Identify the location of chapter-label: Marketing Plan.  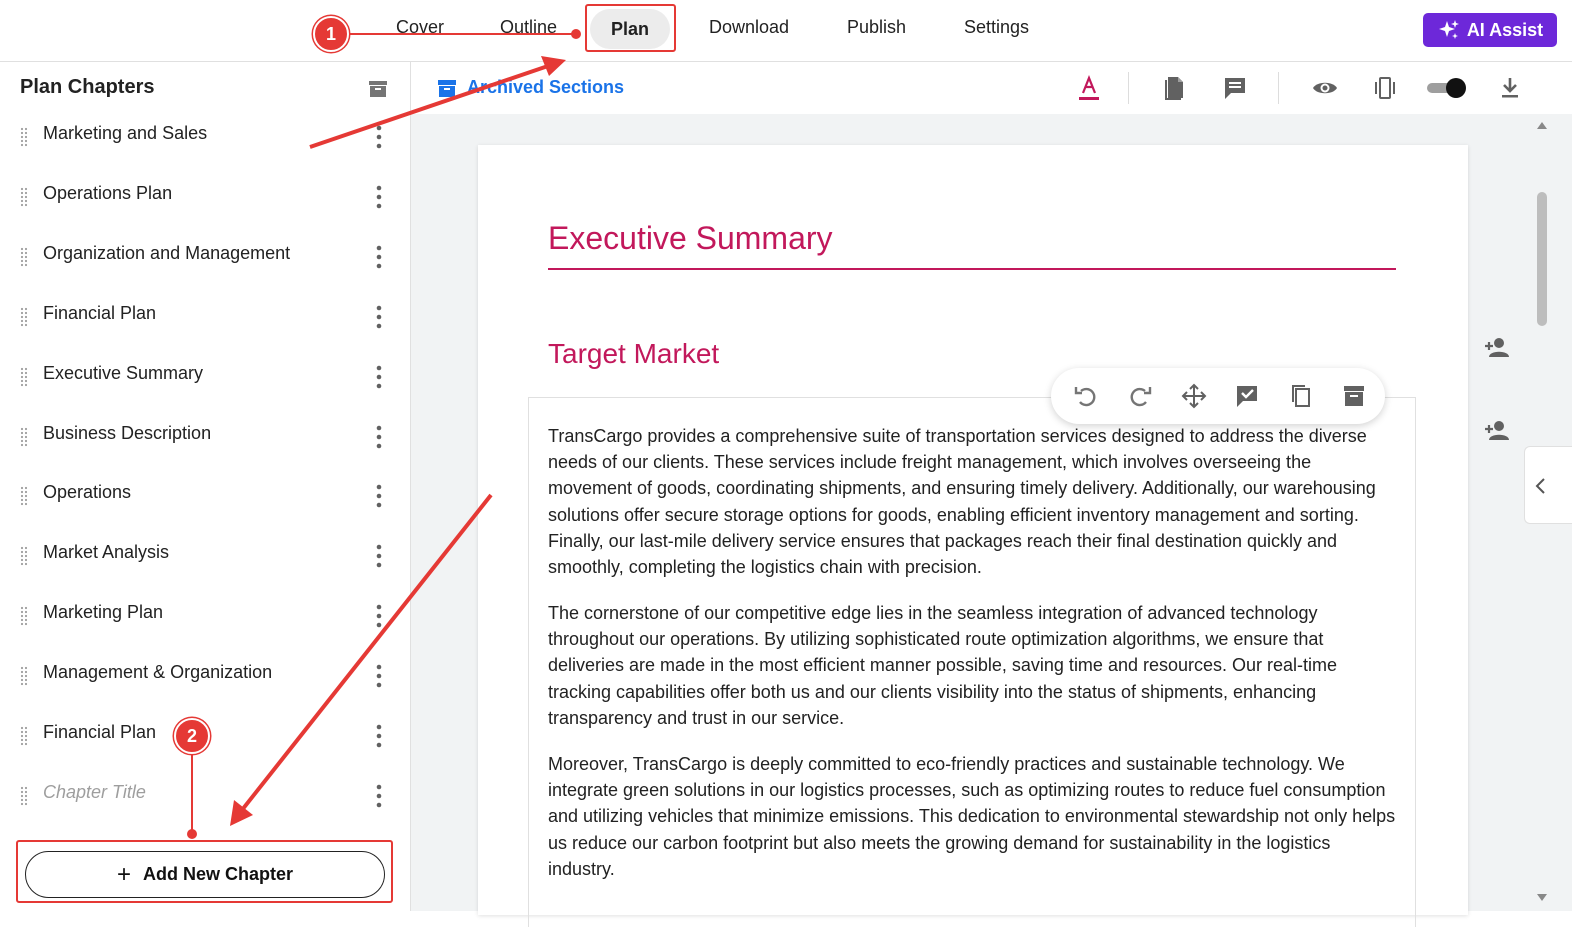
(103, 612).